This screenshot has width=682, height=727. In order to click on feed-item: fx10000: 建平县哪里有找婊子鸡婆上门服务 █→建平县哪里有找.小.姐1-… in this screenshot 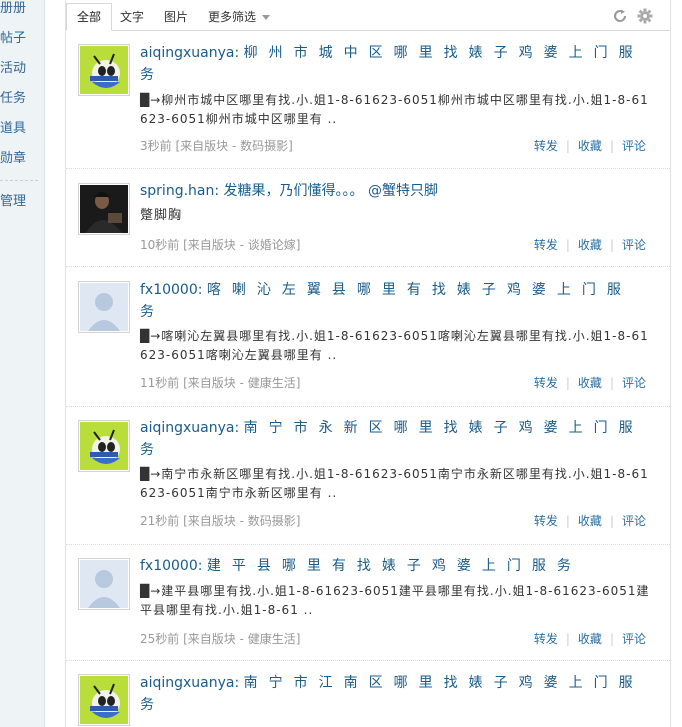, I will do `click(368, 602)`.